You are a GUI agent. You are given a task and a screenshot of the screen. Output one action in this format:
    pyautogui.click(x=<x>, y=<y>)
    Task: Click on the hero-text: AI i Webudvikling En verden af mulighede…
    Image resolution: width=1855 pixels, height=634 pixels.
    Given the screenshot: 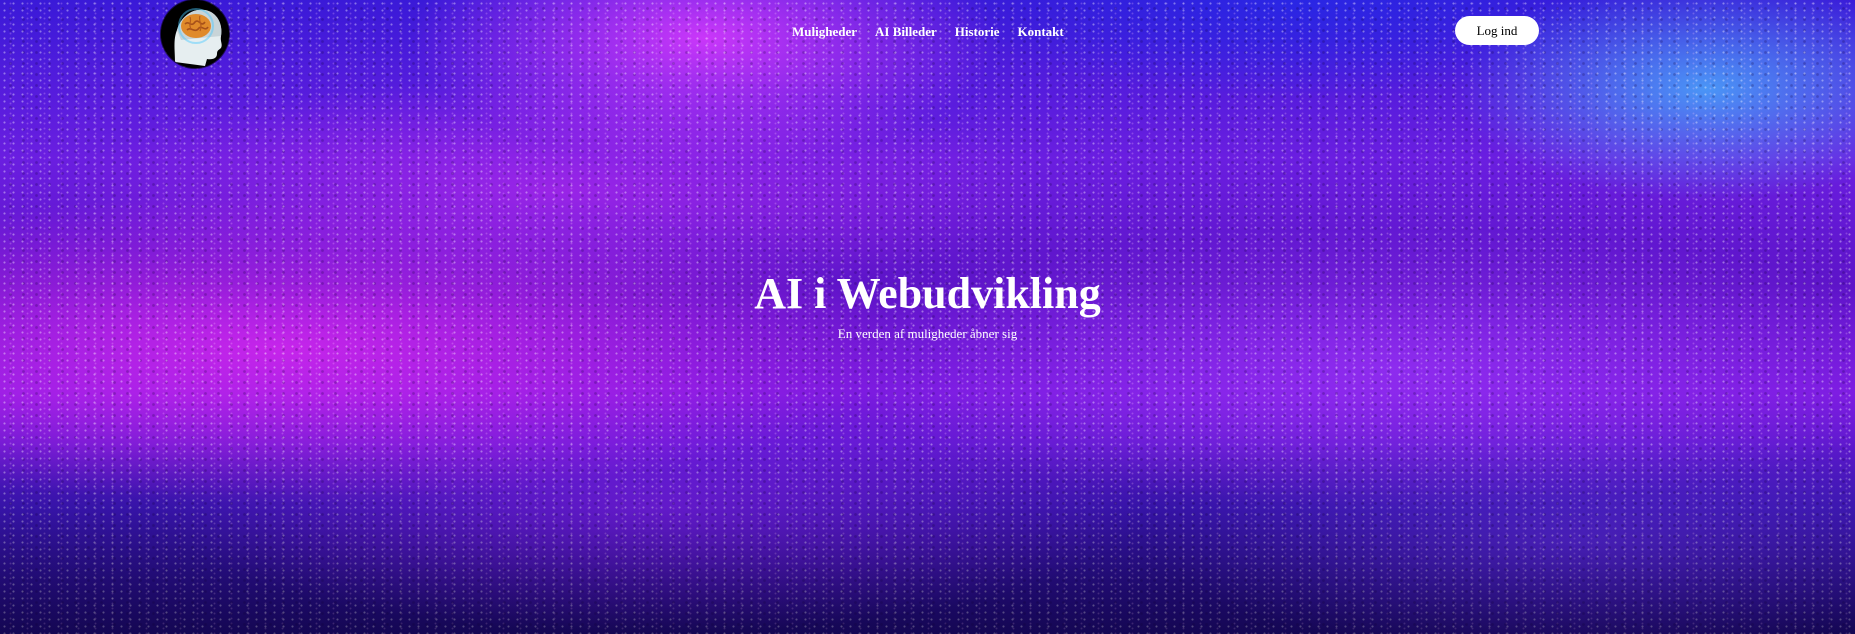 What is the action you would take?
    pyautogui.click(x=927, y=305)
    